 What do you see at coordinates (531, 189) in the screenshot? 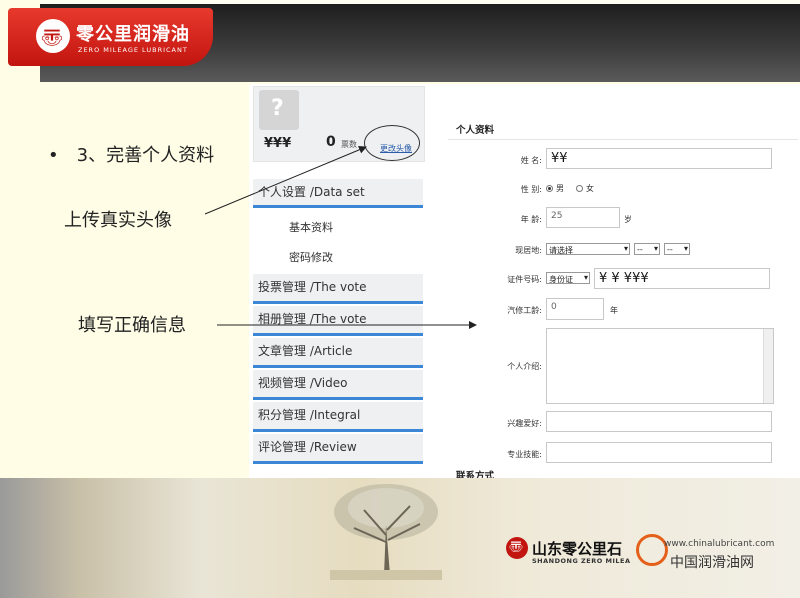
I see `gender-label: 性 别:` at bounding box center [531, 189].